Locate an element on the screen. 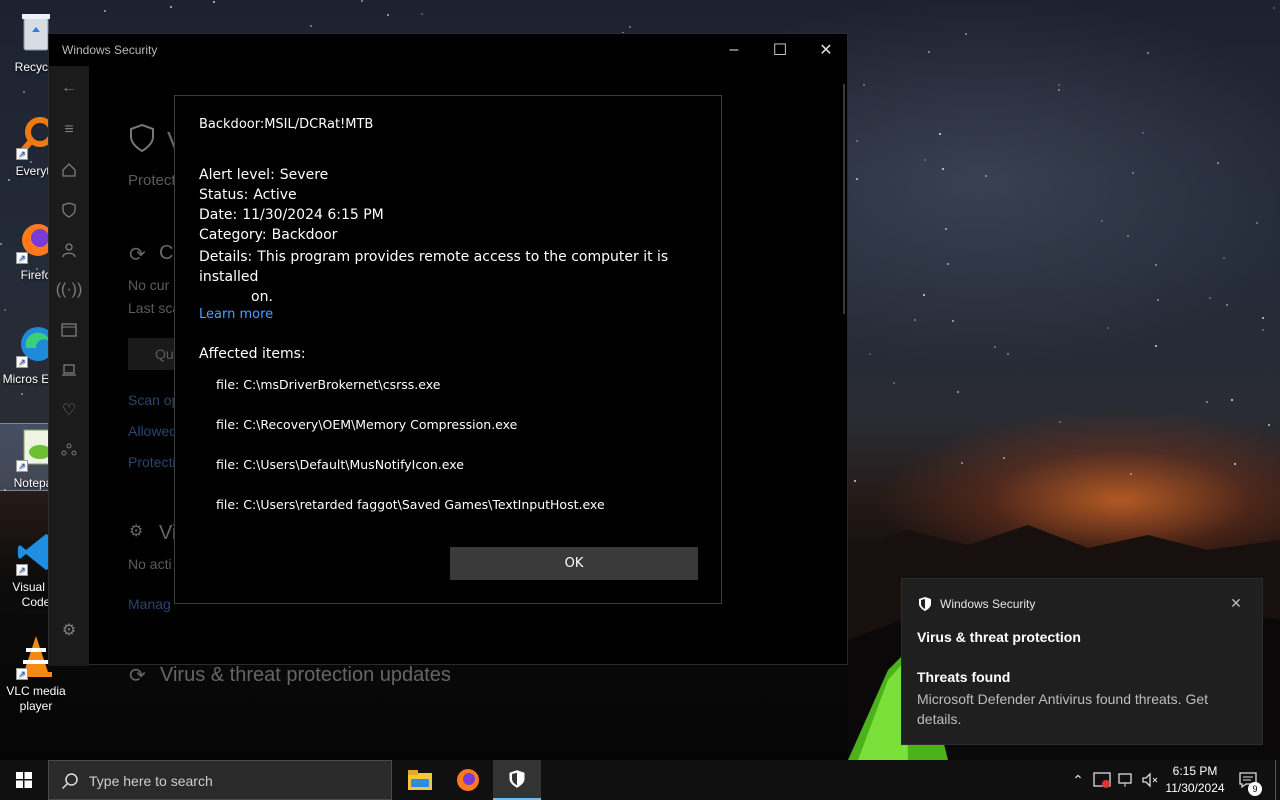 The image size is (1280, 800). date-value: 11/30/2024 6:15 PM is located at coordinates (313, 215).